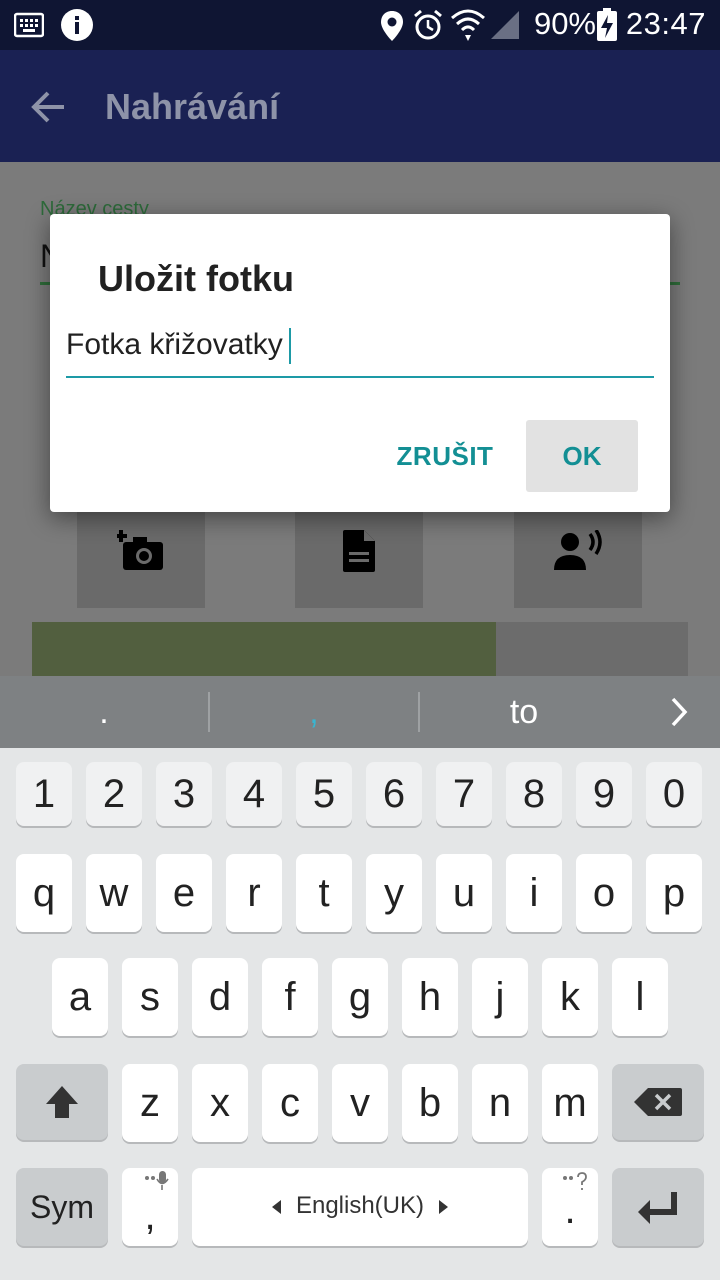  Describe the element at coordinates (359, 551) in the screenshot. I see `document-icon` at that location.